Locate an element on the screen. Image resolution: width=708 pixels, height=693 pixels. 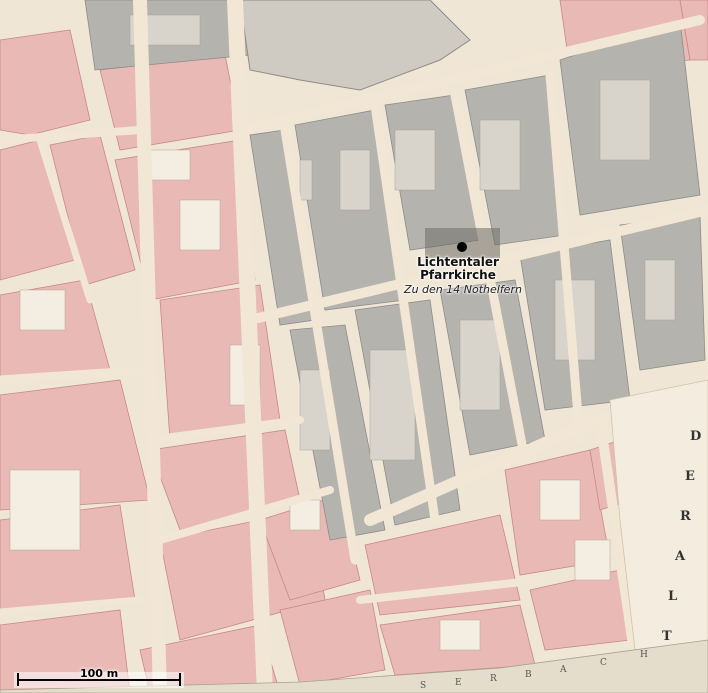
church-name-label: Lichtentaler Pfarrkirche is located at coordinates (458, 269).